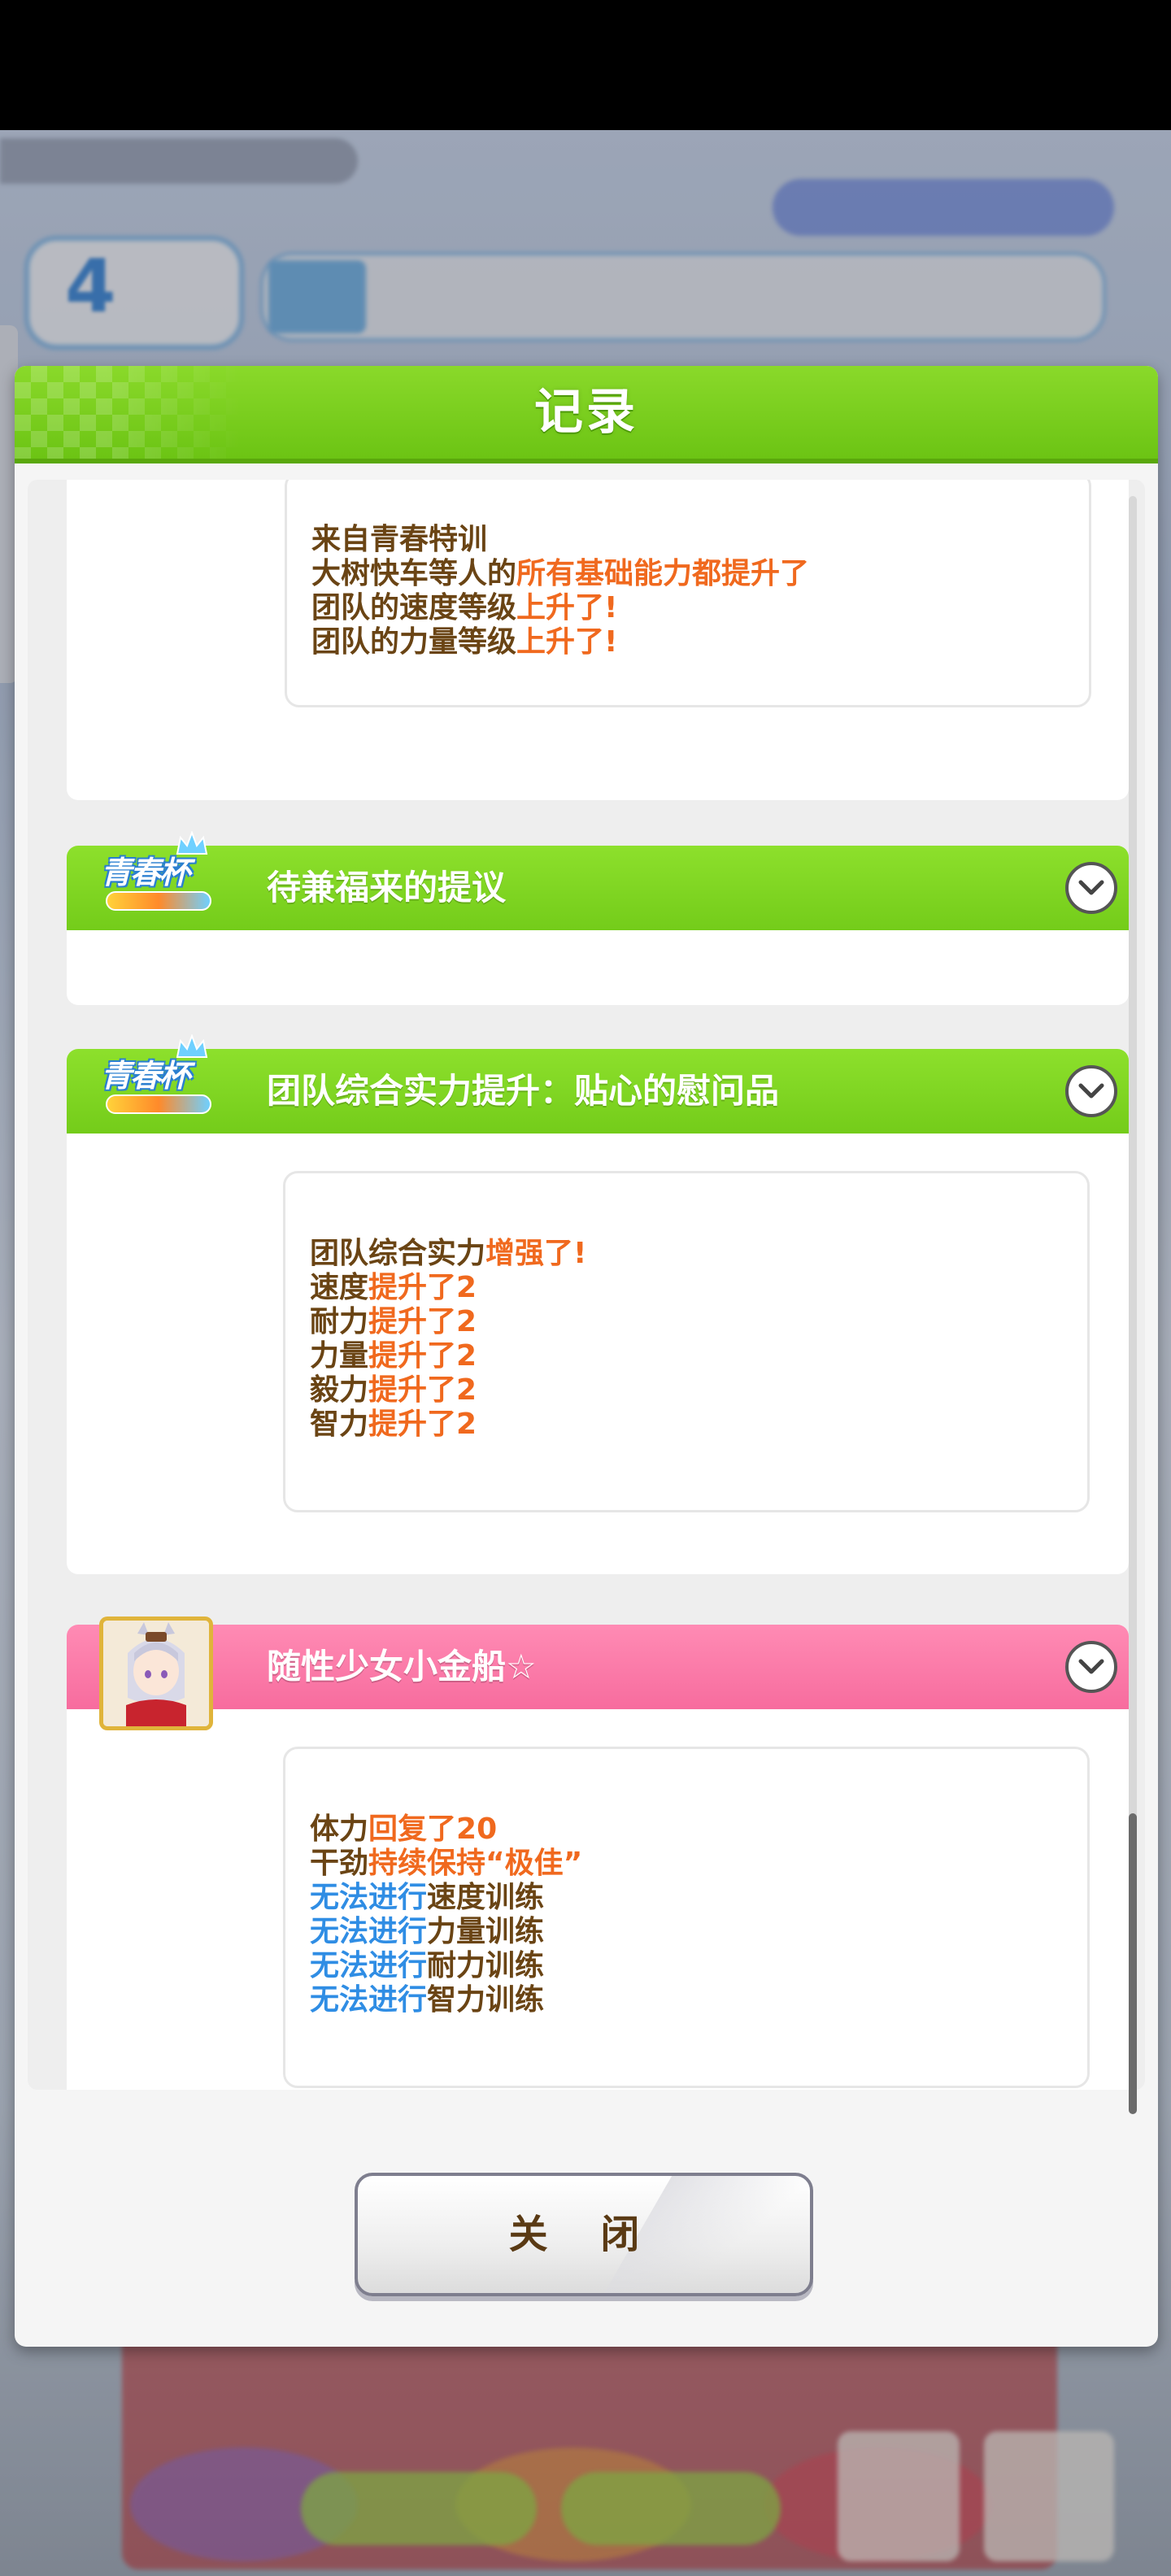  What do you see at coordinates (393, 1288) in the screenshot?
I see `record-line: 速度提升了2` at bounding box center [393, 1288].